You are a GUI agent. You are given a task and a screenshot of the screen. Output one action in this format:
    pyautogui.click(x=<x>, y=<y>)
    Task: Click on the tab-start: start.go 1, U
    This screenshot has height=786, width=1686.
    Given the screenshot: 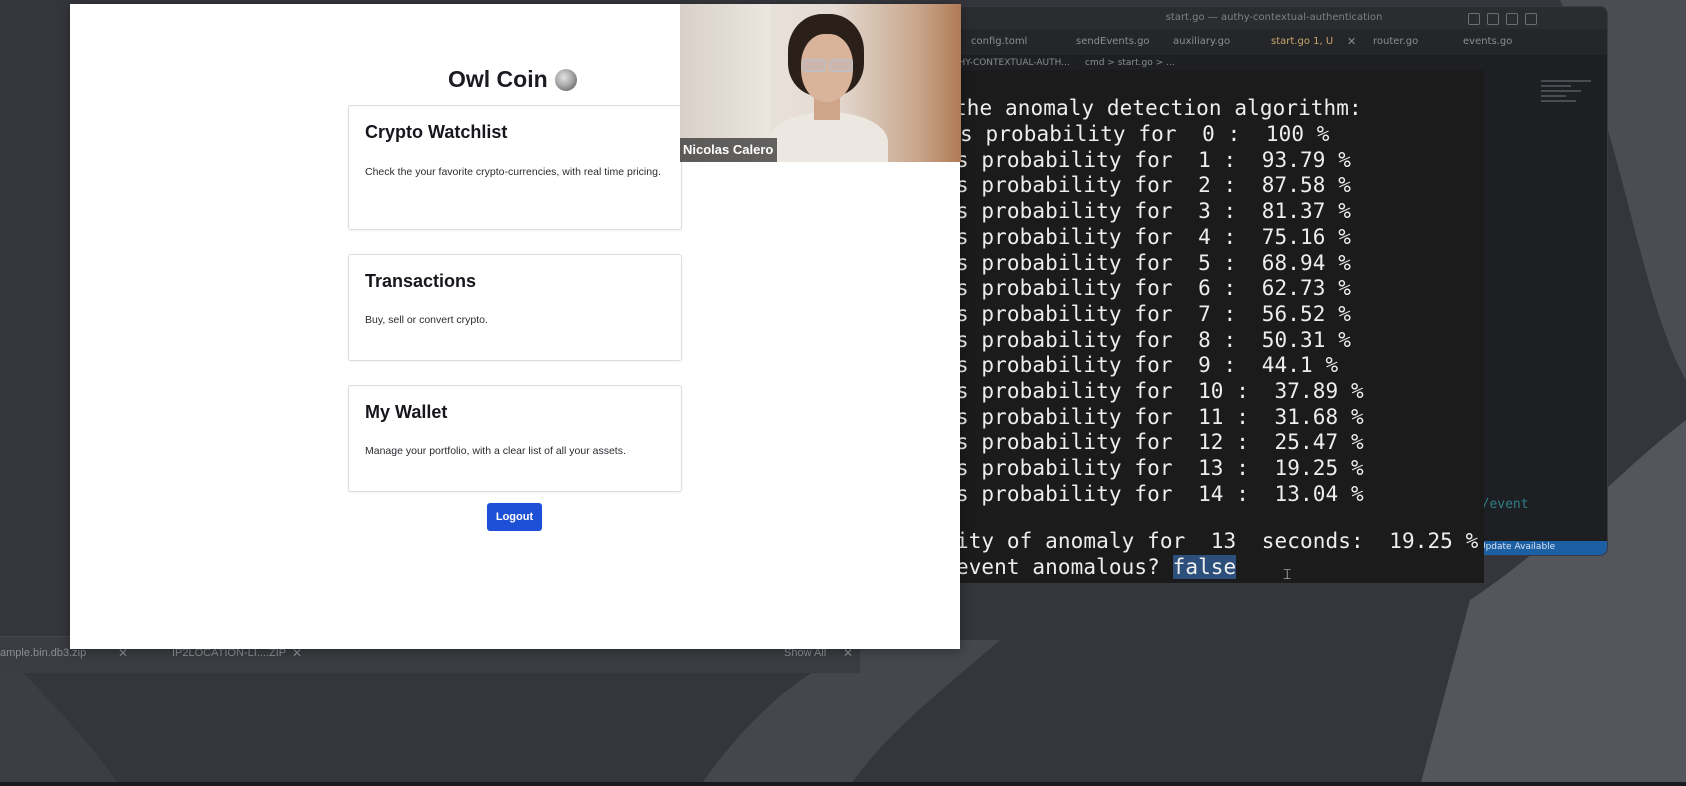 What is the action you would take?
    pyautogui.click(x=1302, y=41)
    